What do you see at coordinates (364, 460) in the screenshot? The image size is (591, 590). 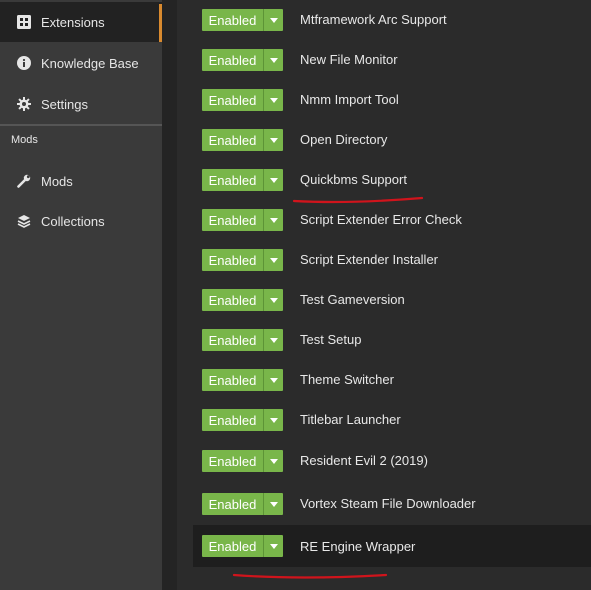 I see `extension-name: Resident Evil 2 (2019)` at bounding box center [364, 460].